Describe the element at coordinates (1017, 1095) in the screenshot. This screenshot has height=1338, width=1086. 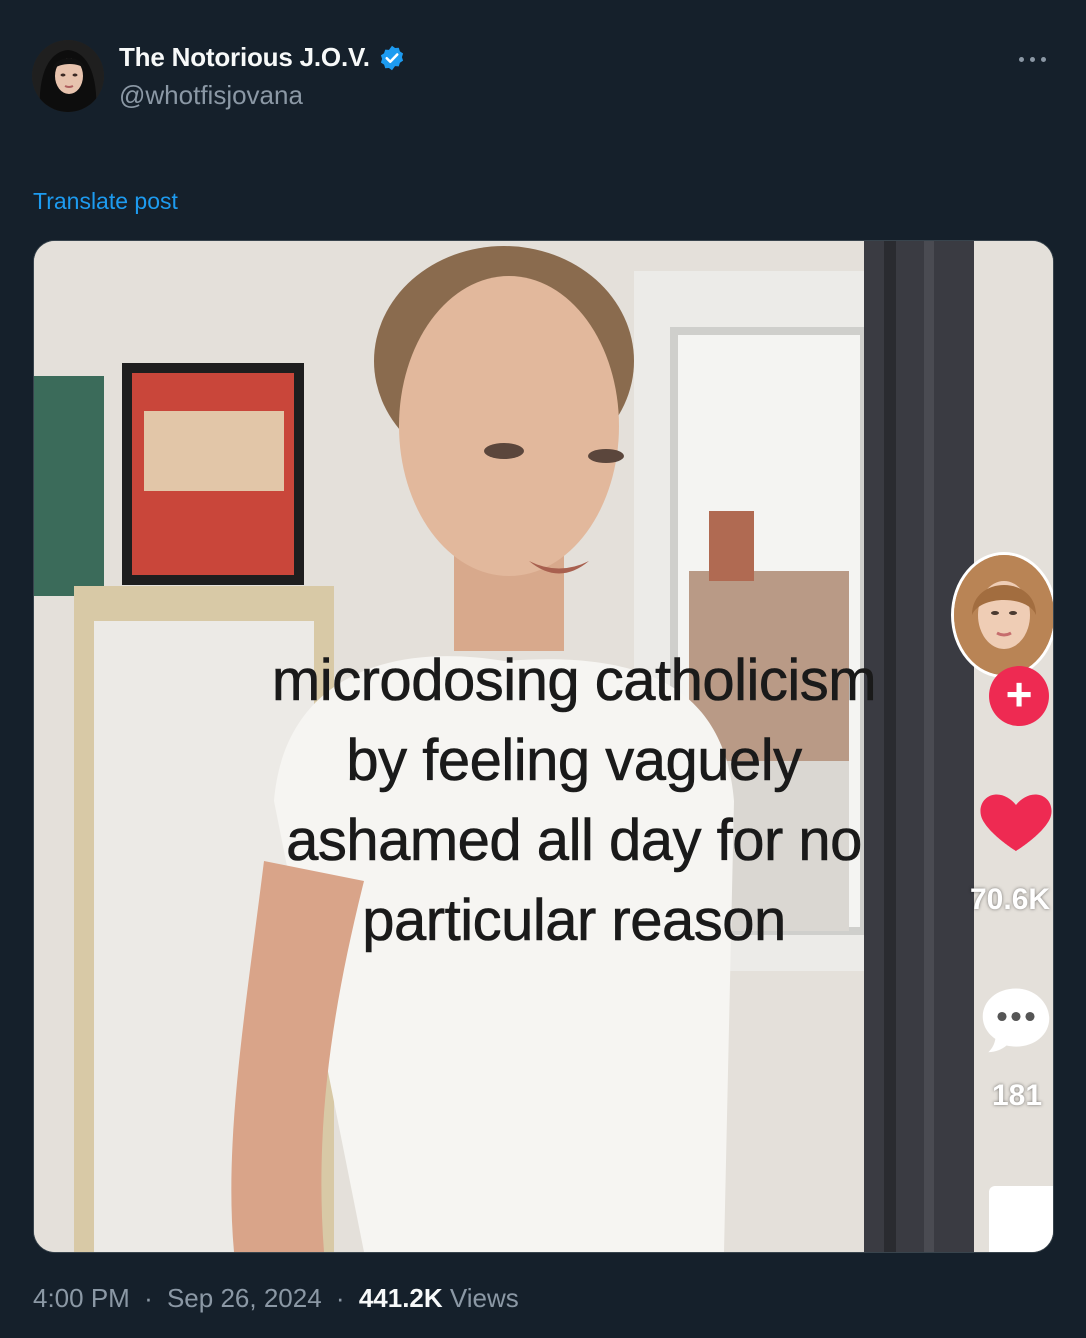
I see `tiktok-comment-count: 181` at that location.